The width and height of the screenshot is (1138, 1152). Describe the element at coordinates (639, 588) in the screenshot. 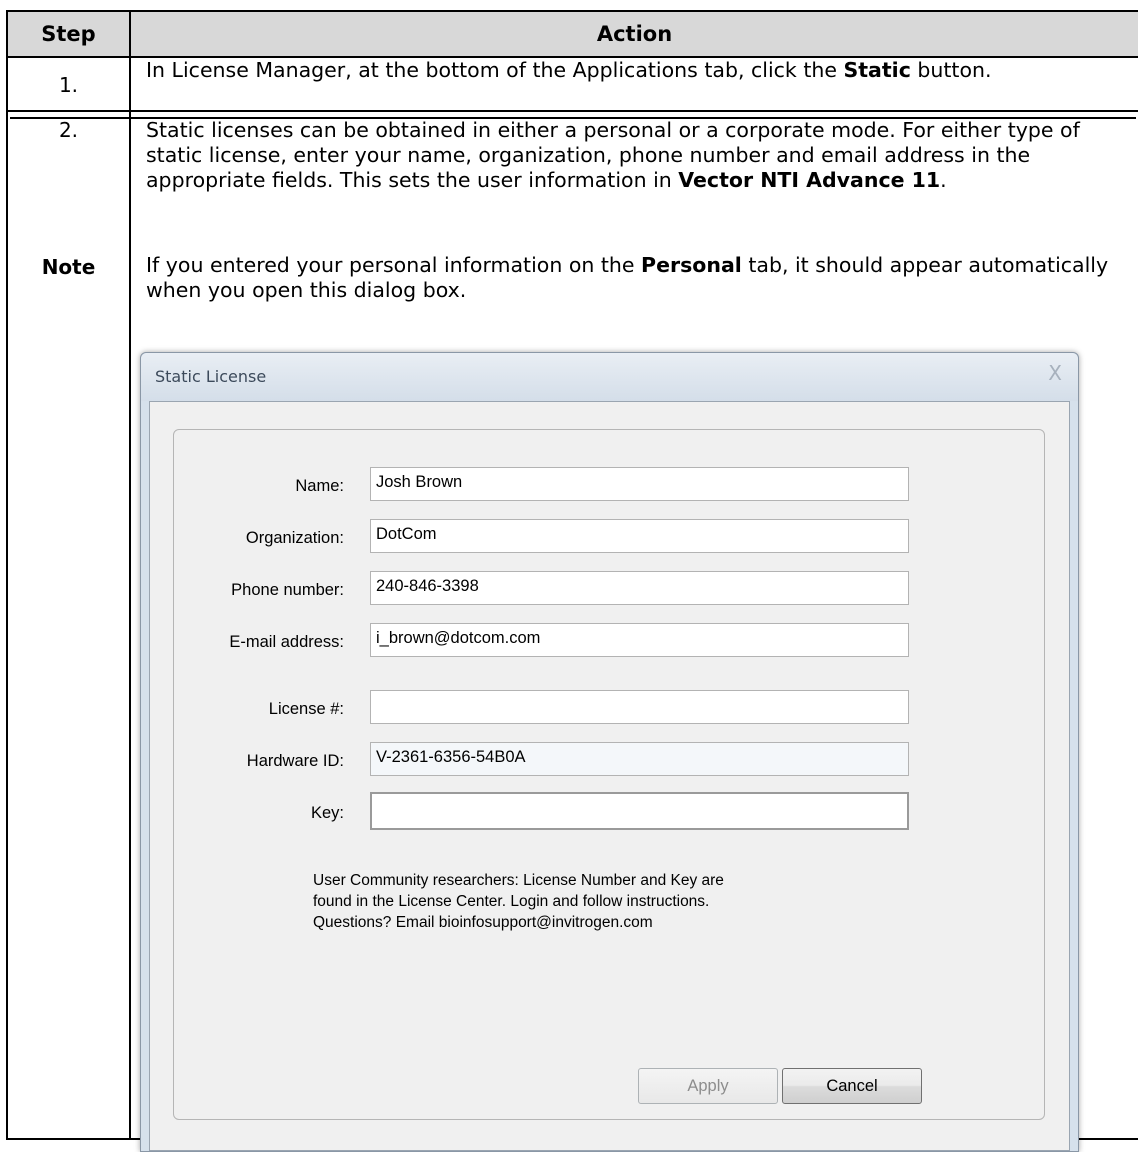

I see `phone-field: 240-846-3398` at that location.